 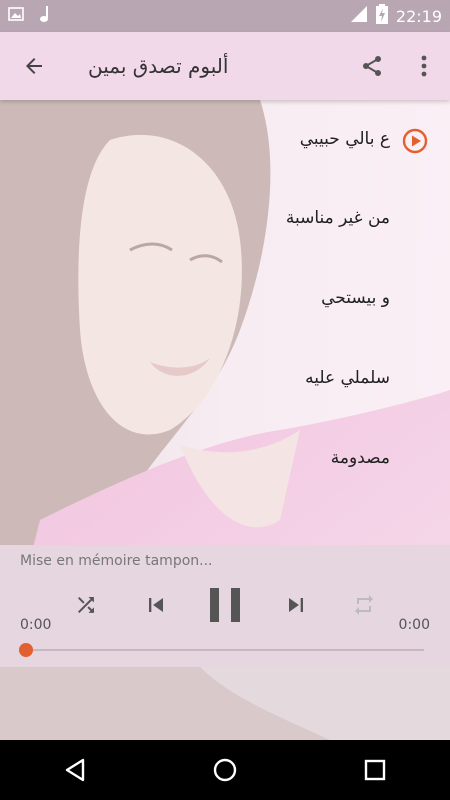 I want to click on previous-button, so click(x=156, y=605).